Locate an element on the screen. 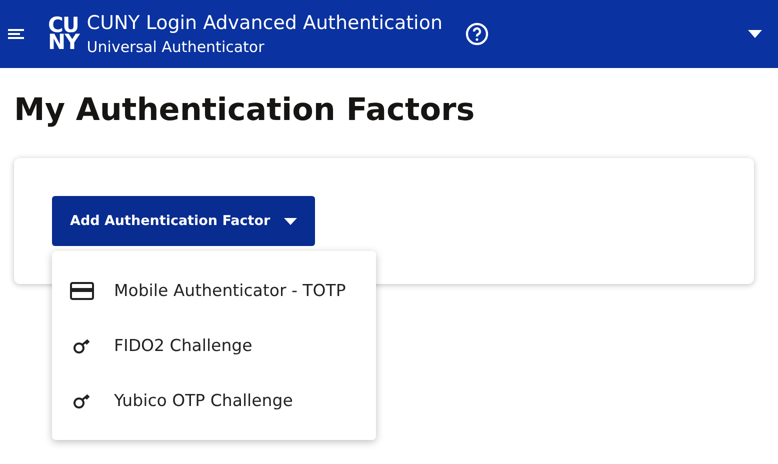 This screenshot has height=464, width=778. menu-item: Mobile Authenticator - TOTP is located at coordinates (214, 290).